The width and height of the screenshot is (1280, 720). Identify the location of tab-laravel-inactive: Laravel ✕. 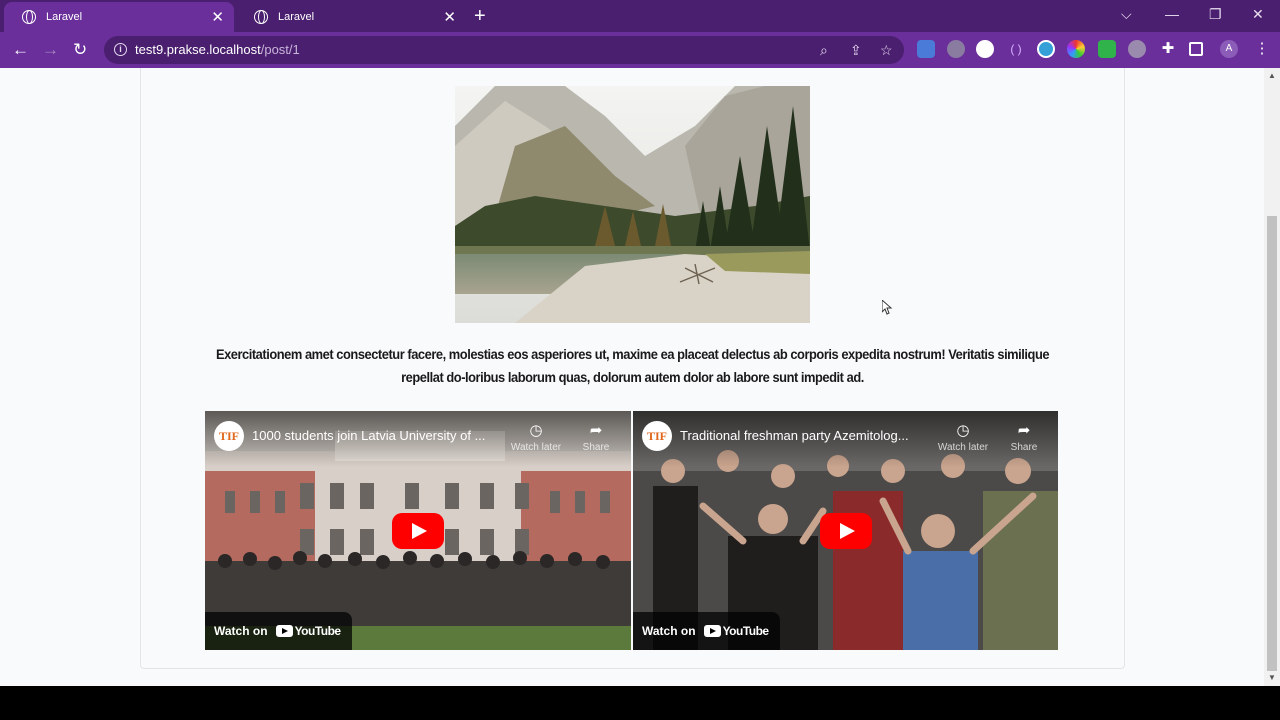
(351, 17).